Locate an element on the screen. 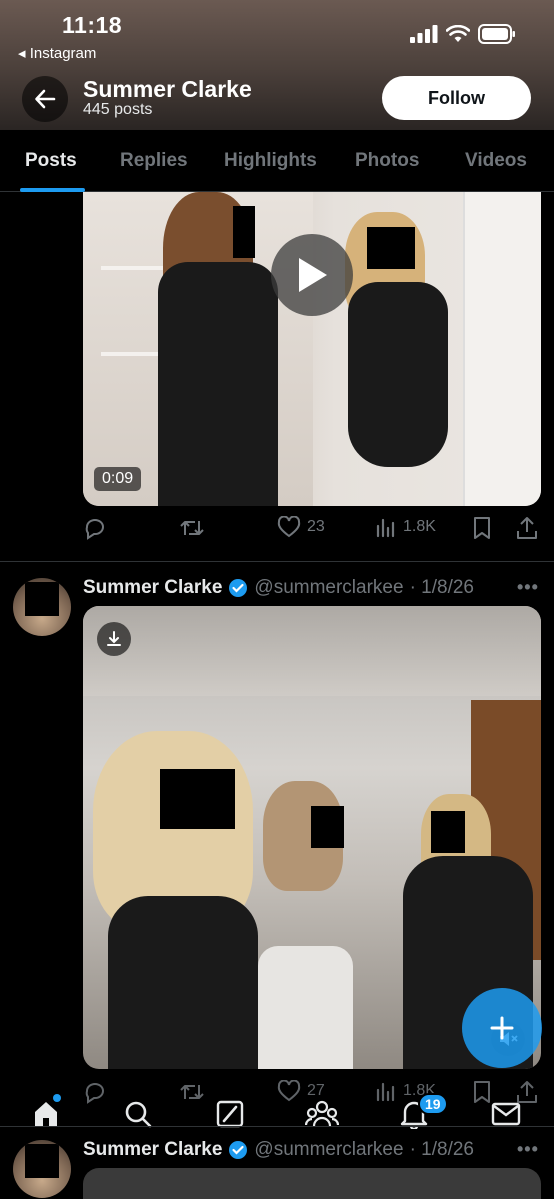 This screenshot has width=554, height=1199. signal-icon is located at coordinates (424, 34).